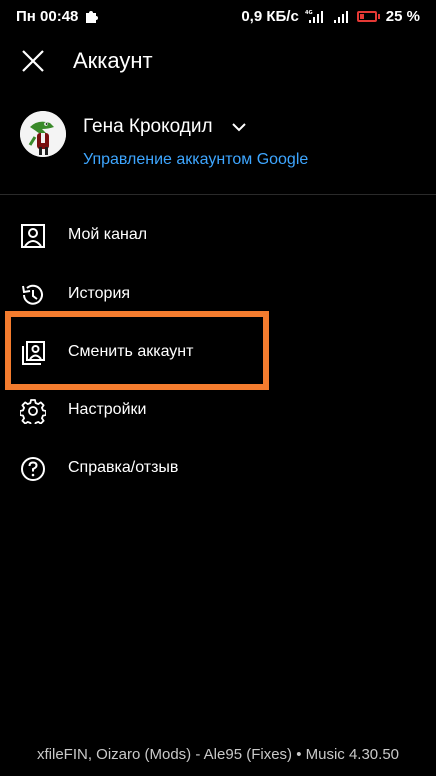 The height and width of the screenshot is (776, 436). What do you see at coordinates (402, 16) in the screenshot?
I see `battery-percent: 25 %` at bounding box center [402, 16].